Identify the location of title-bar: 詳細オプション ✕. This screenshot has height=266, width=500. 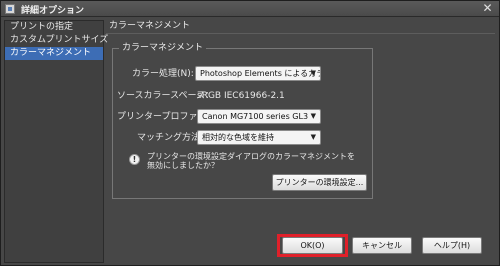
(250, 9).